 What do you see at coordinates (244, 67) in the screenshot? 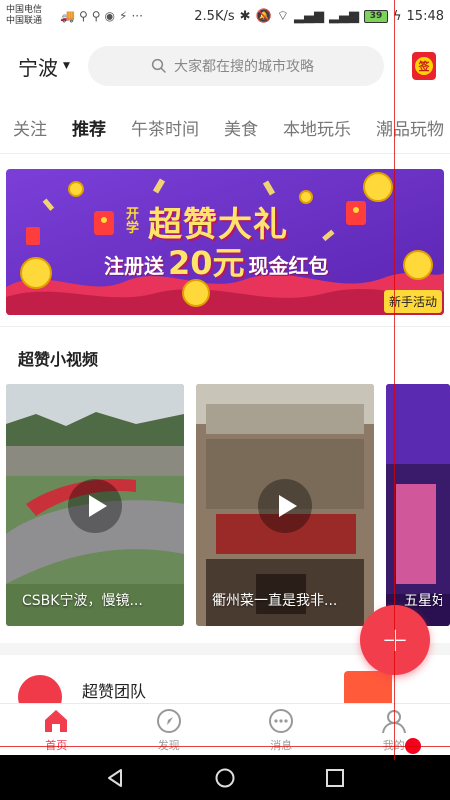
I see `search-placeholder: 大家都在搜的城市攻略` at bounding box center [244, 67].